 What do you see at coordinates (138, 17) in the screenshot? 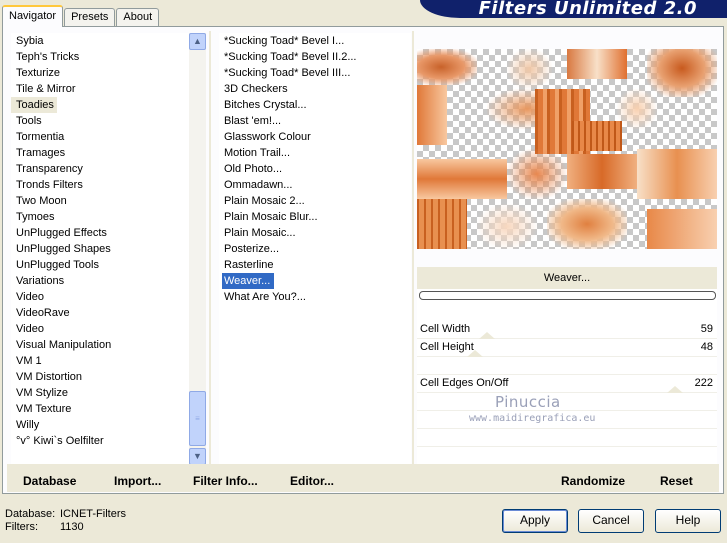
I see `tab-about: About` at bounding box center [138, 17].